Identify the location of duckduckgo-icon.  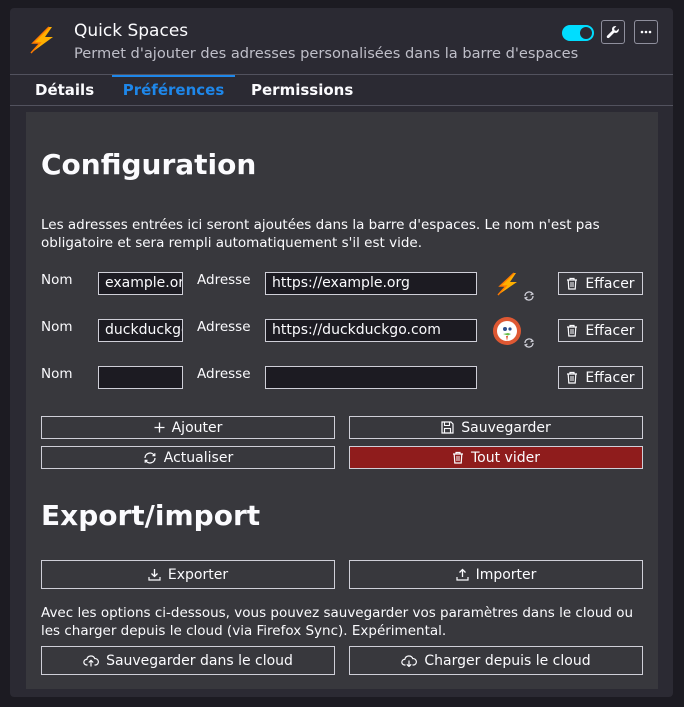
(507, 331).